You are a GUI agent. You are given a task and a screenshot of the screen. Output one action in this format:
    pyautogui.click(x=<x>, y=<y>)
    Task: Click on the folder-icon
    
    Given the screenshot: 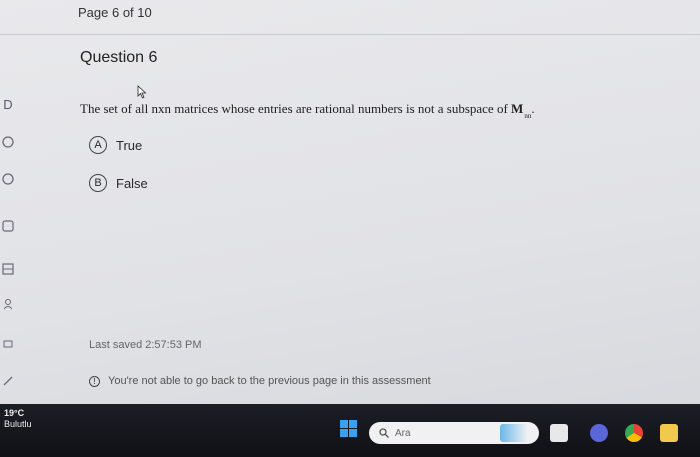 What is the action you would take?
    pyautogui.click(x=669, y=433)
    